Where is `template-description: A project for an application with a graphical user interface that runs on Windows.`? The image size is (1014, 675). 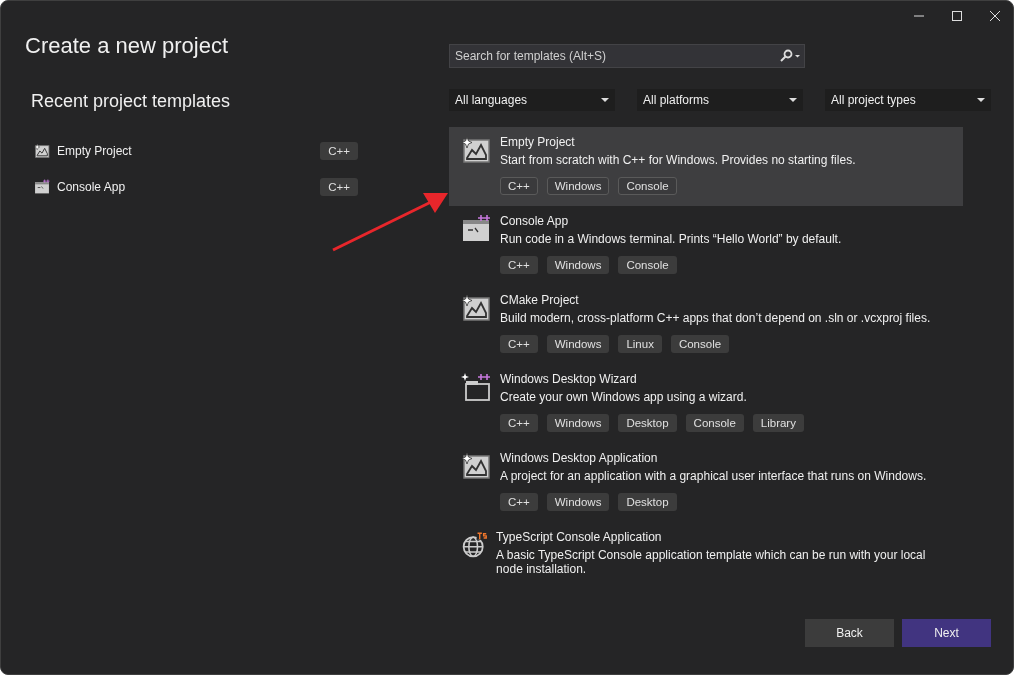
template-description: A project for an application with a graphical user interface that runs on Windows. is located at coordinates (713, 476).